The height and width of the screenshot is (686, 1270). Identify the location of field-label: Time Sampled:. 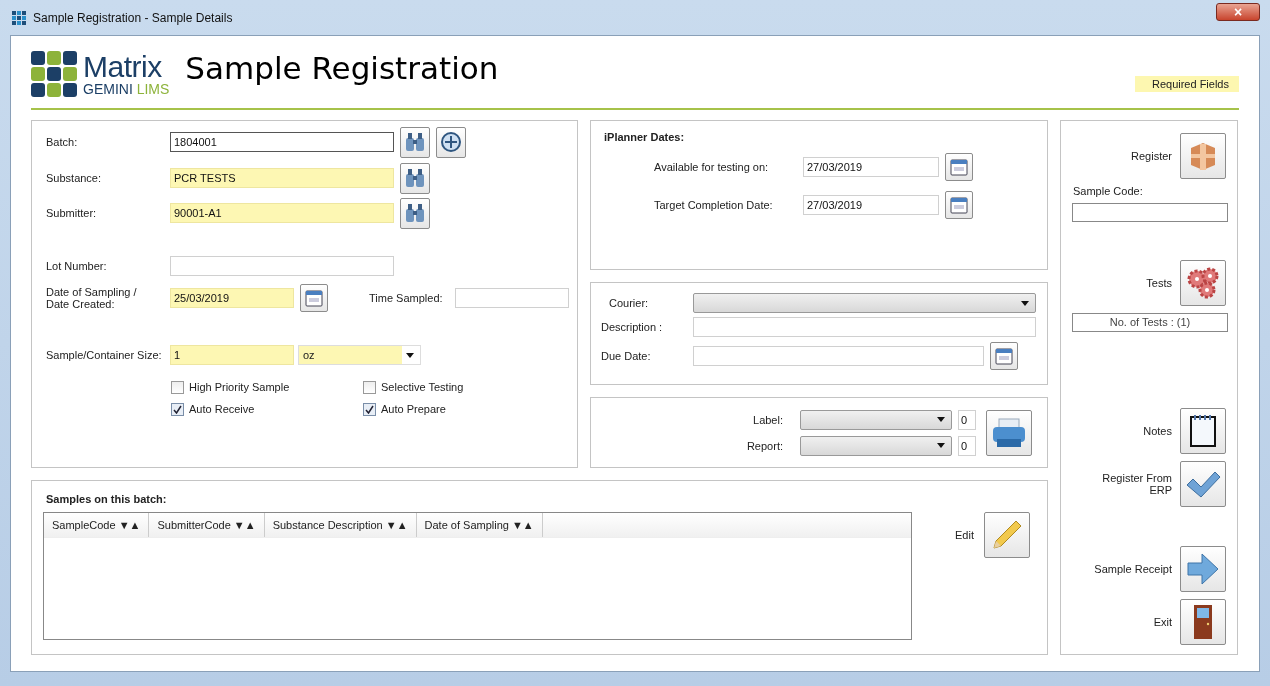
(406, 298).